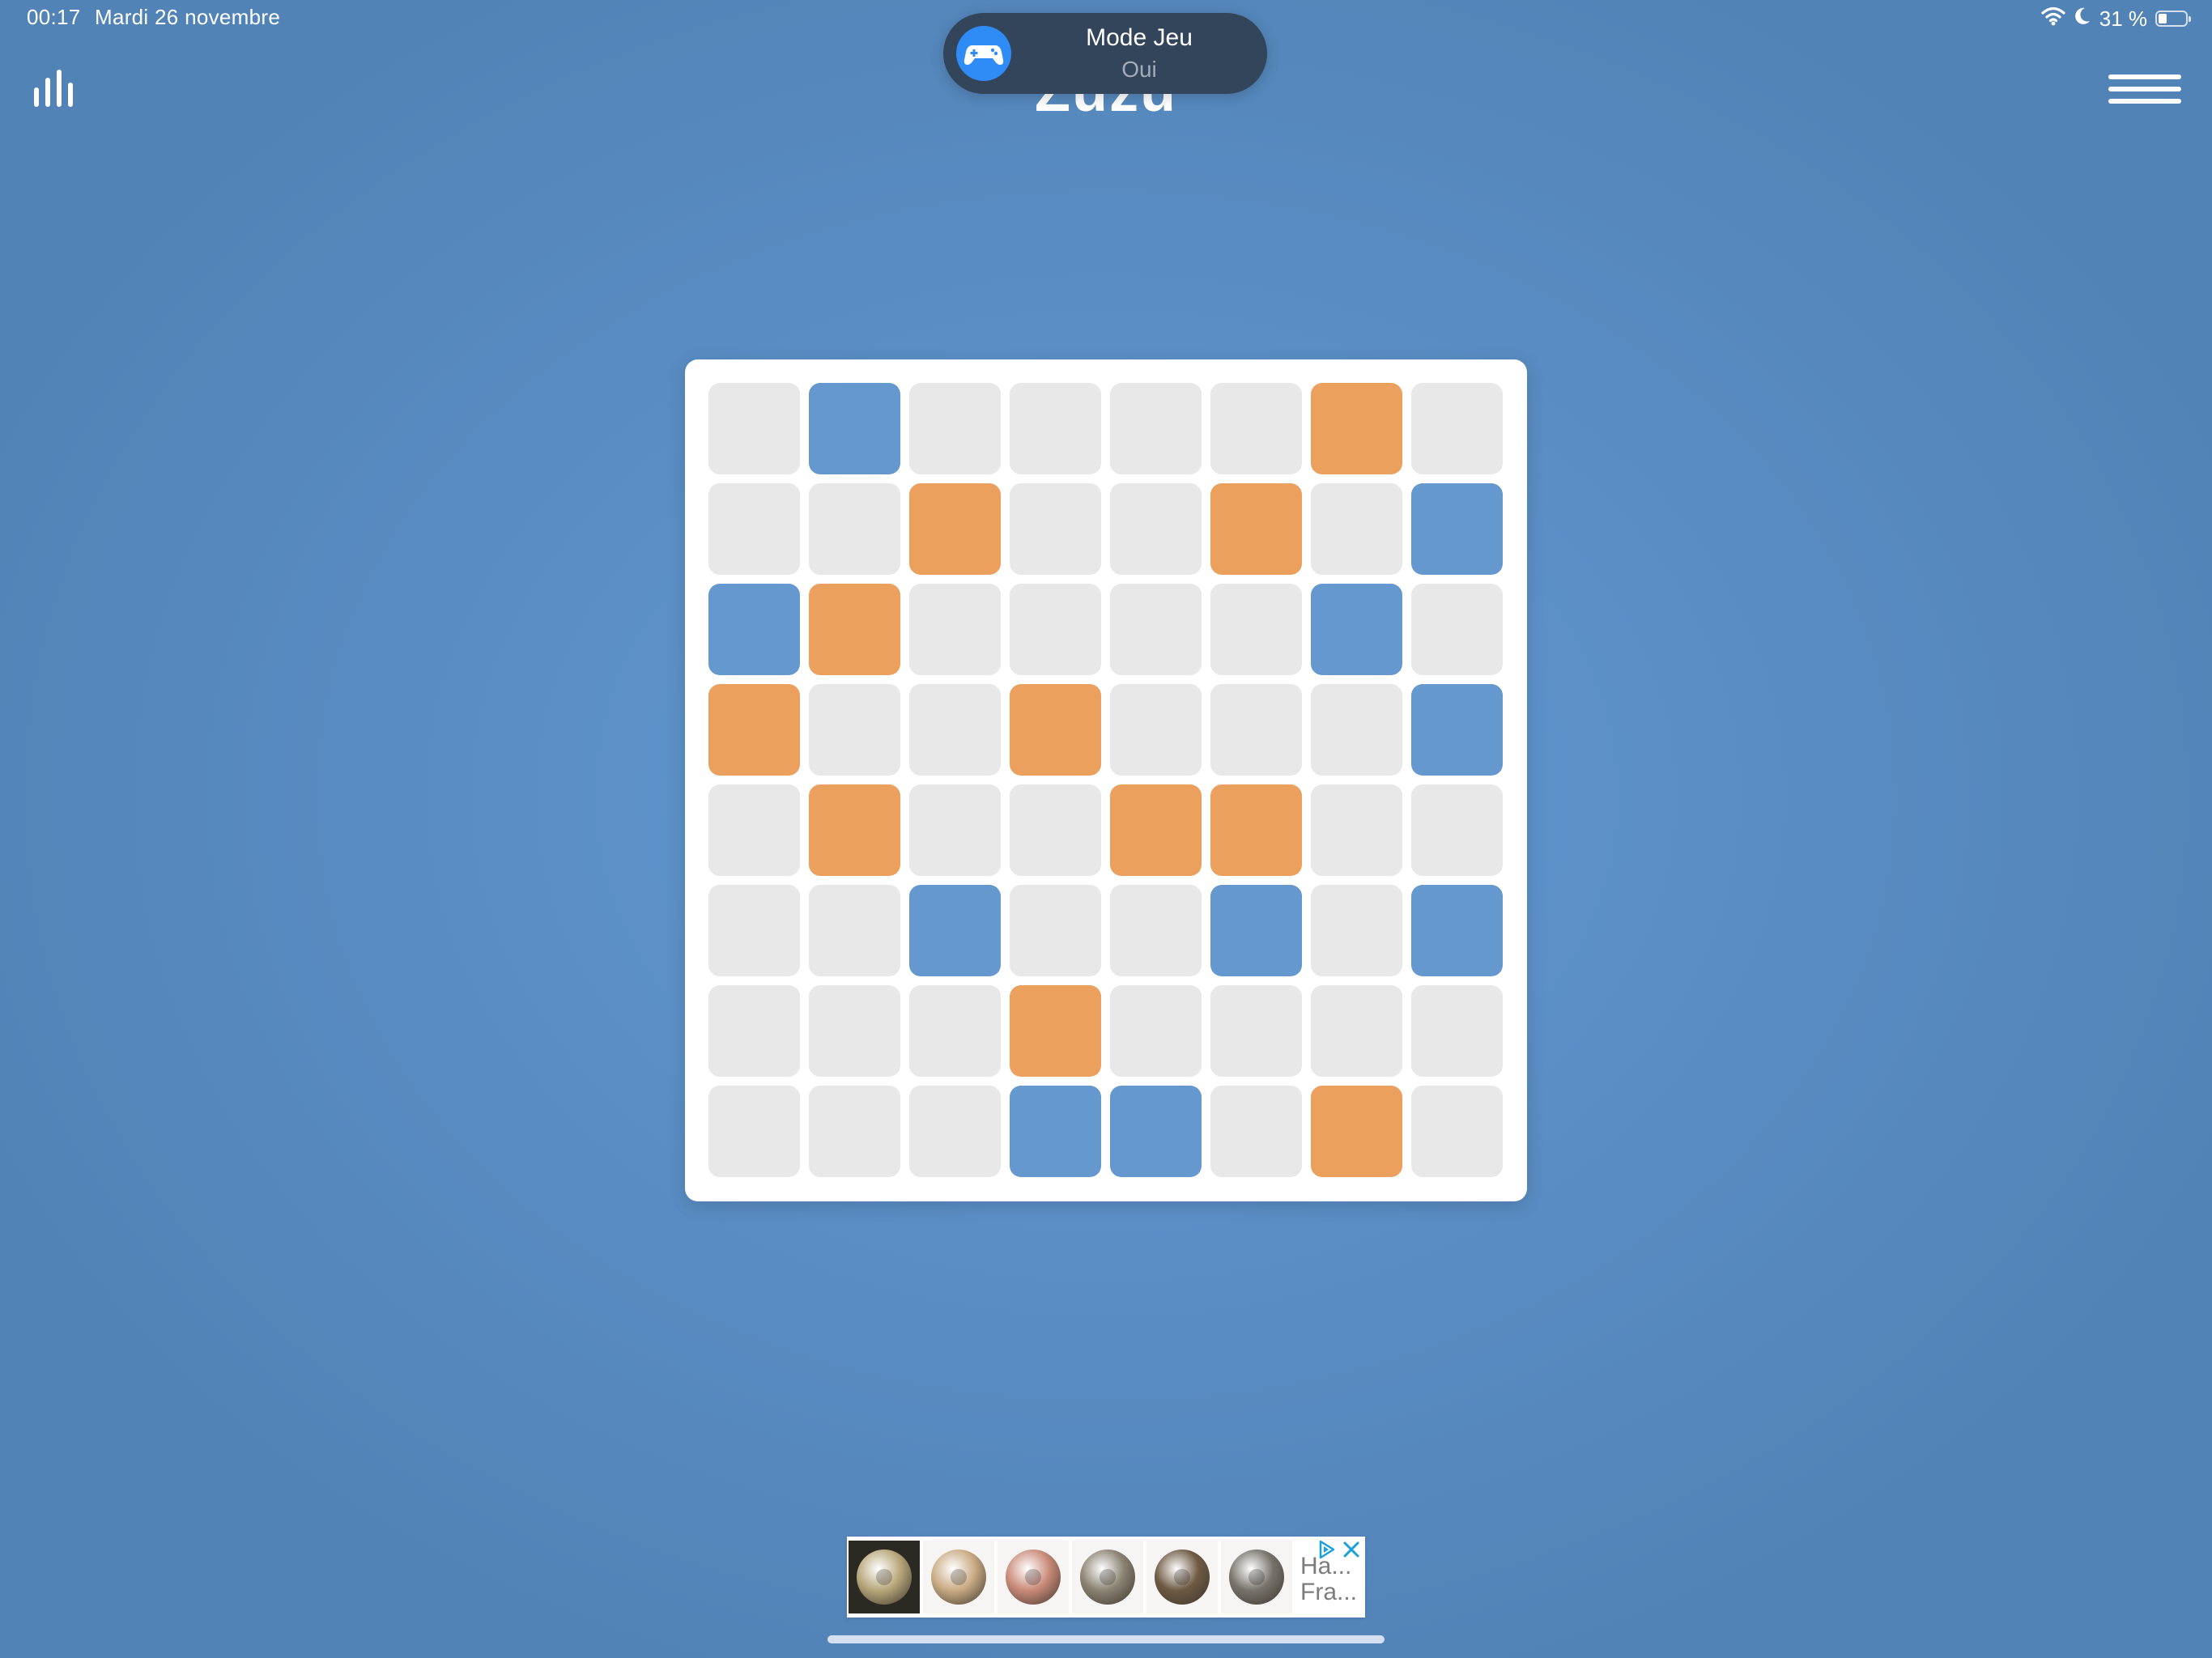  What do you see at coordinates (2123, 18) in the screenshot?
I see `battery-percentage: 31 %` at bounding box center [2123, 18].